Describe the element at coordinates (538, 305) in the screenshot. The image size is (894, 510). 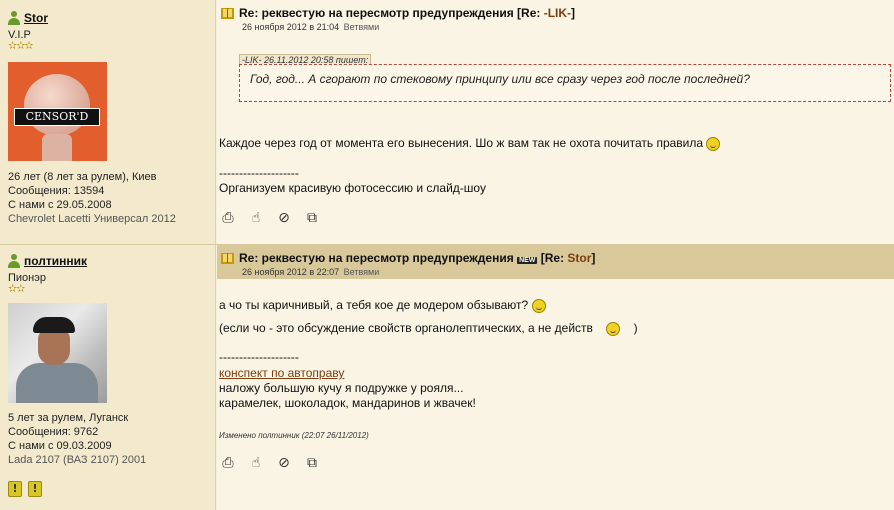
I see `thinking-smiley-icon` at that location.